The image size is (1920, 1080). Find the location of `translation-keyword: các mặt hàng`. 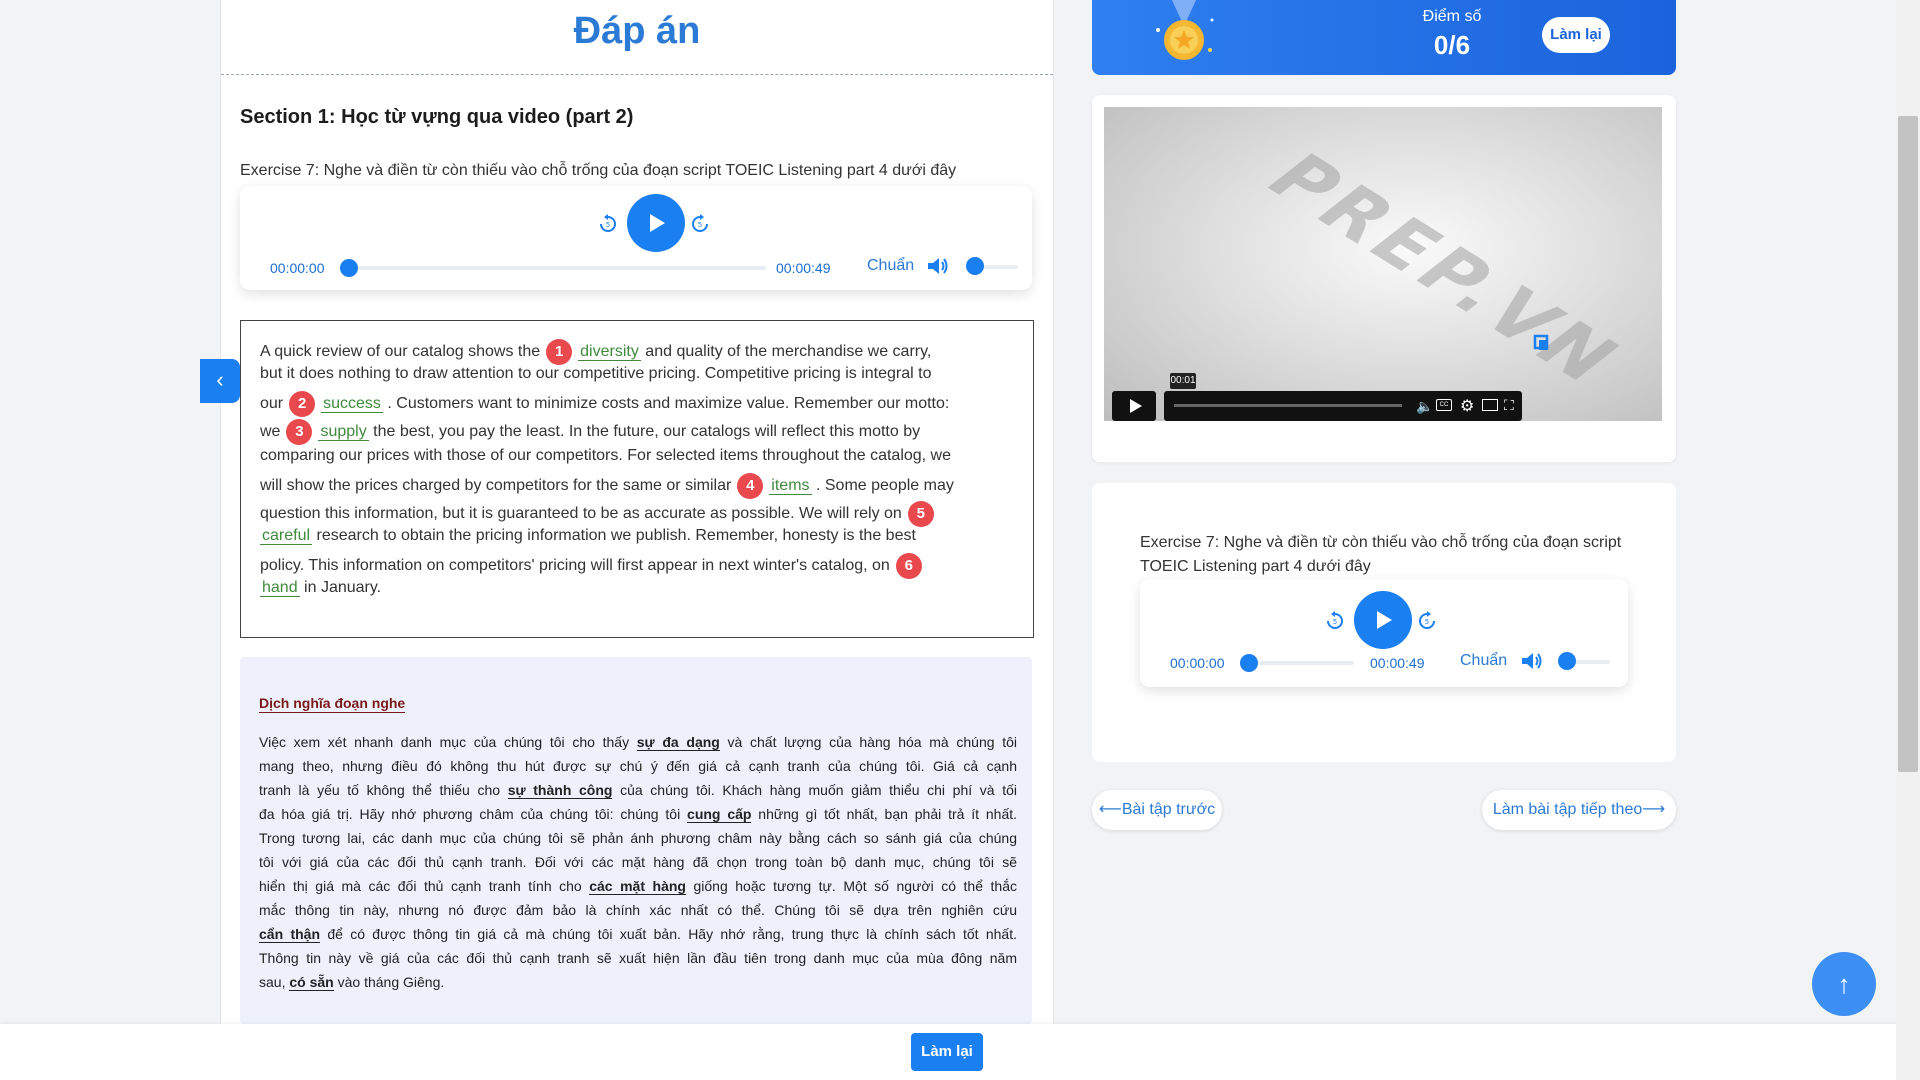

translation-keyword: các mặt hàng is located at coordinates (637, 886).